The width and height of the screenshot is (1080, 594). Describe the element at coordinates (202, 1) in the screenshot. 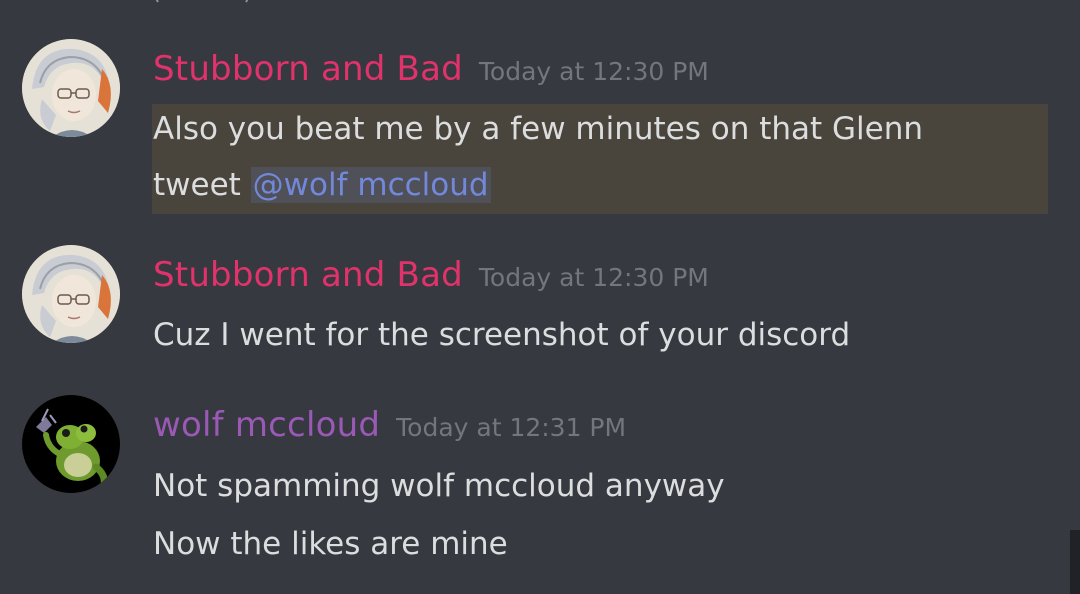

I see `previous-message-fragment` at that location.